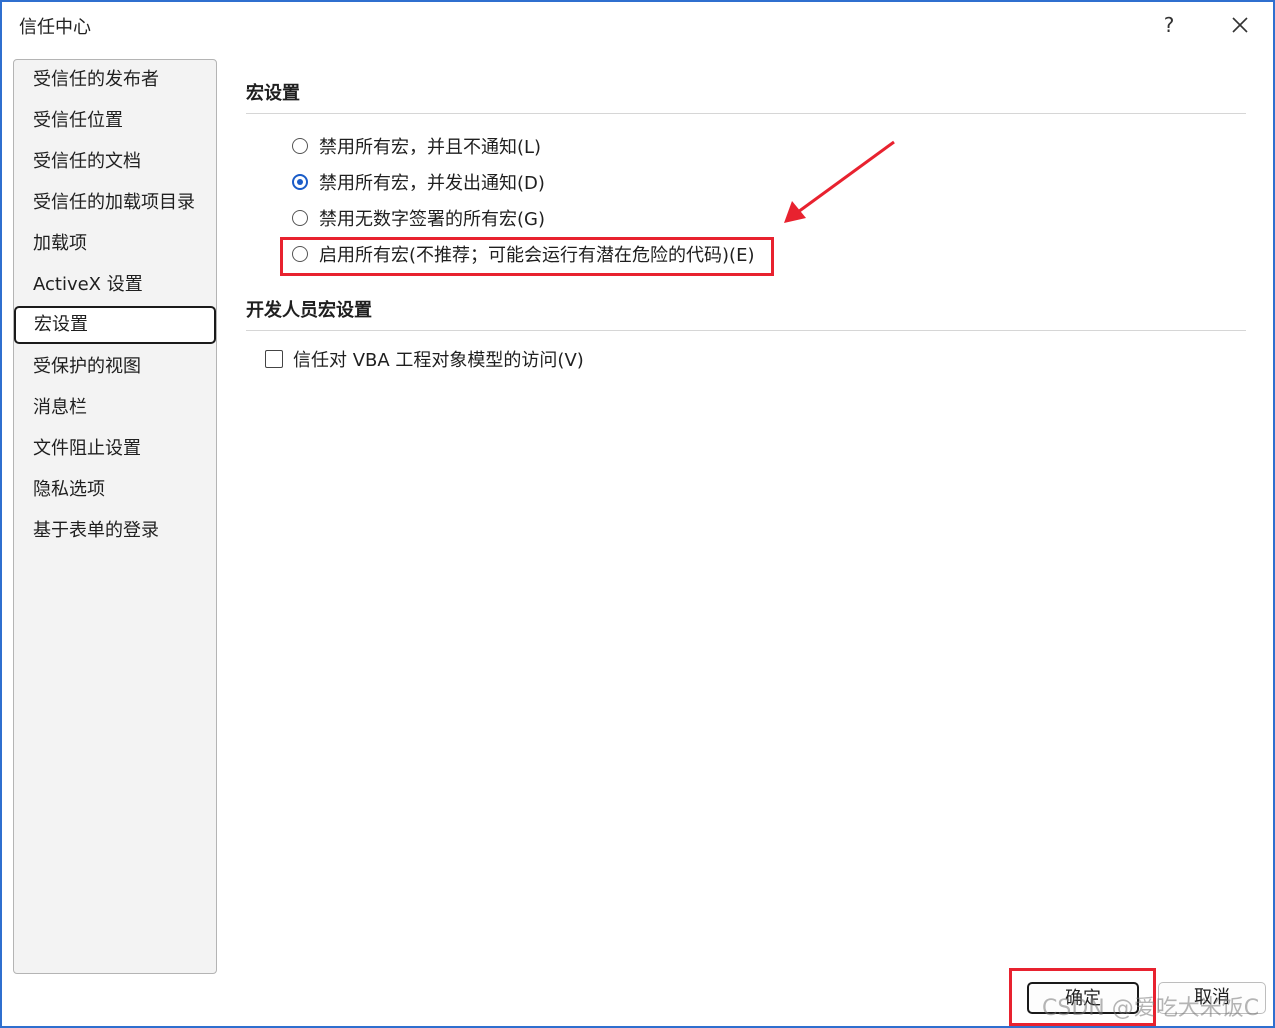  I want to click on close-icon, so click(1240, 25).